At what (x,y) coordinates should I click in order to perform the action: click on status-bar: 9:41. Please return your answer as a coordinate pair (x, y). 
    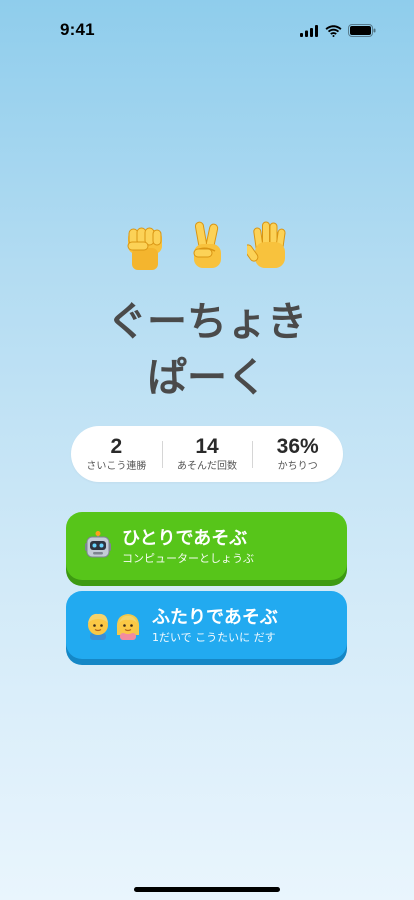
    Looking at the image, I should click on (207, 30).